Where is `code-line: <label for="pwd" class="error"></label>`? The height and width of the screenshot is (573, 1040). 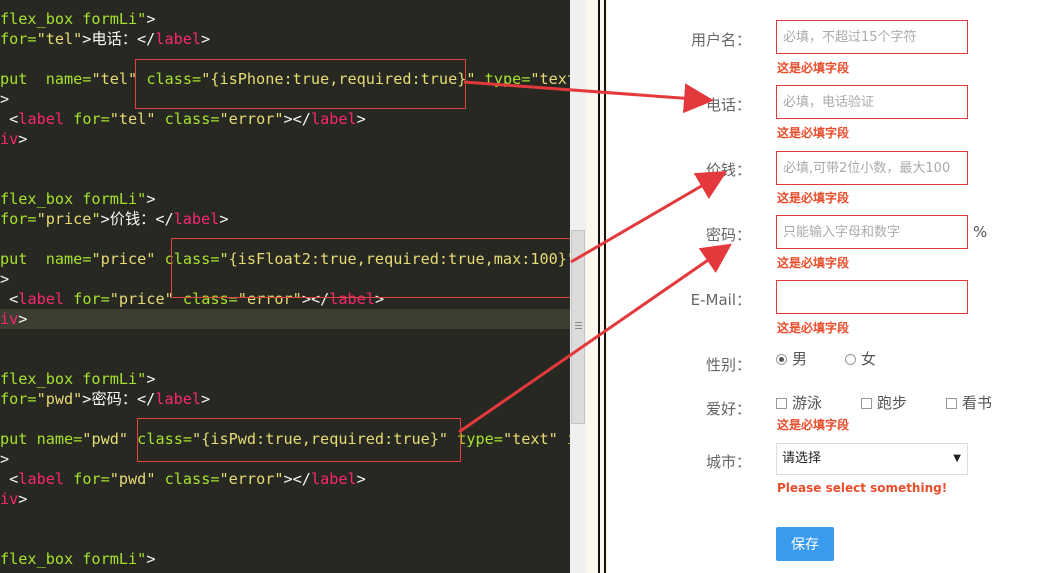 code-line: <label for="pwd" class="error"></label> is located at coordinates (183, 479).